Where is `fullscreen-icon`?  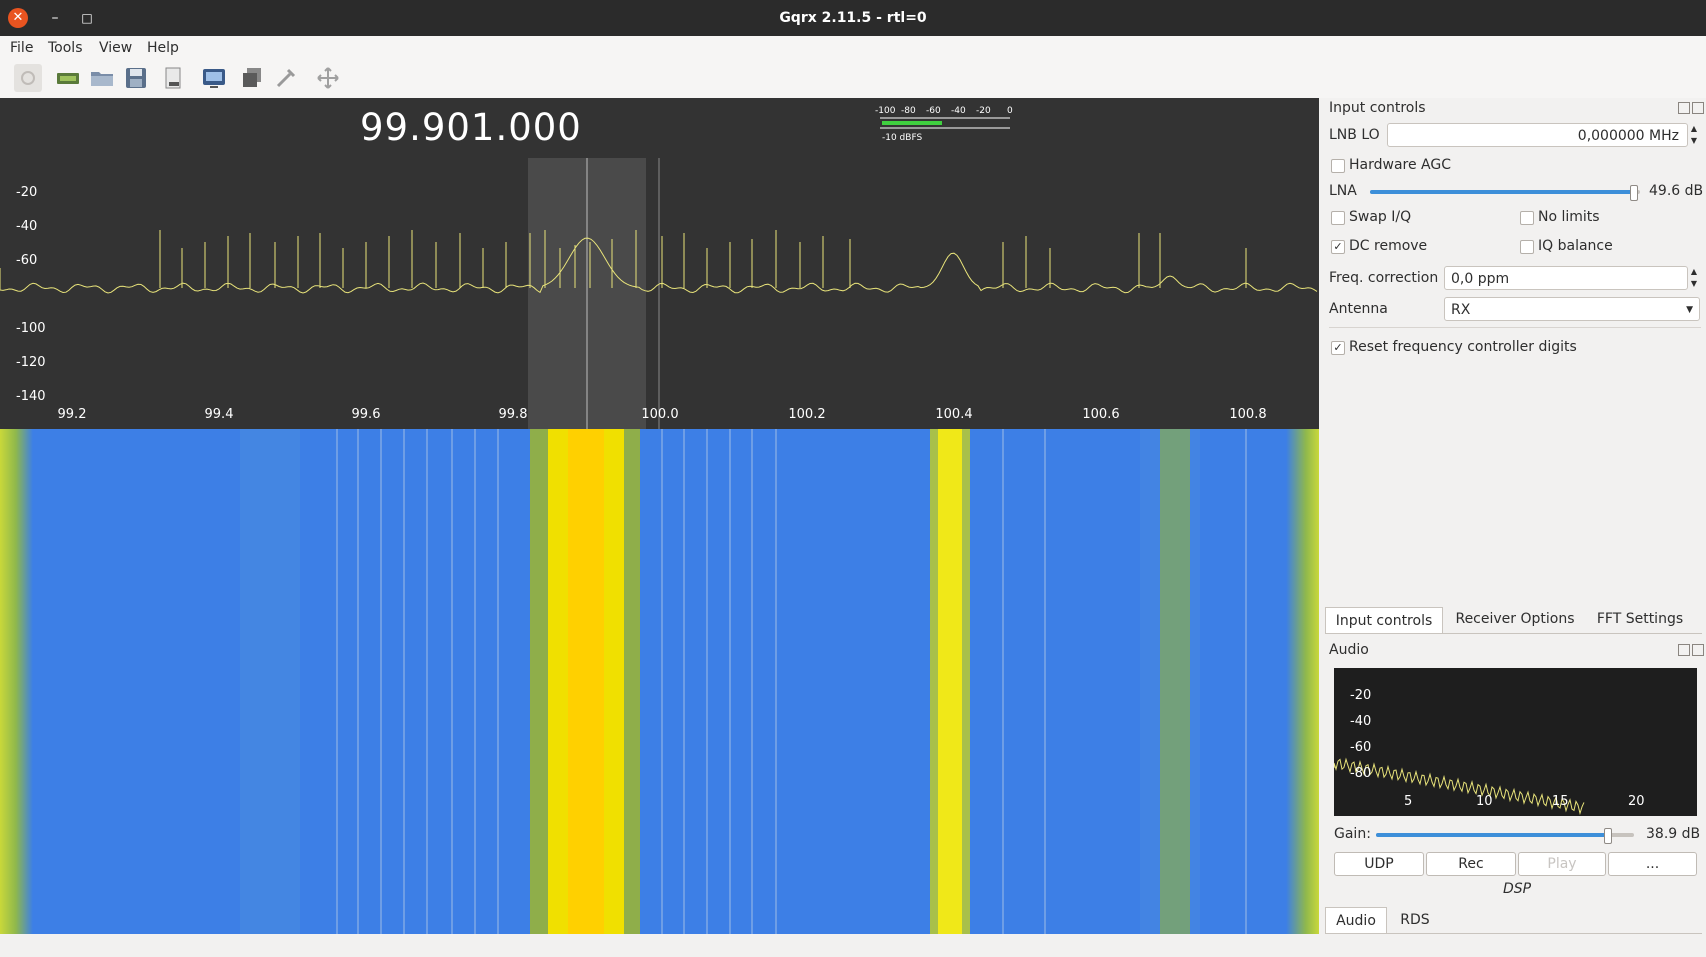
fullscreen-icon is located at coordinates (328, 78).